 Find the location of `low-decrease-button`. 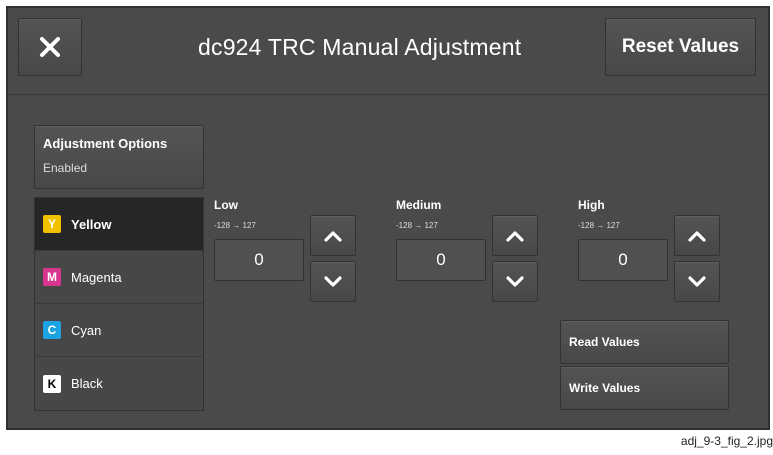

low-decrease-button is located at coordinates (333, 281).